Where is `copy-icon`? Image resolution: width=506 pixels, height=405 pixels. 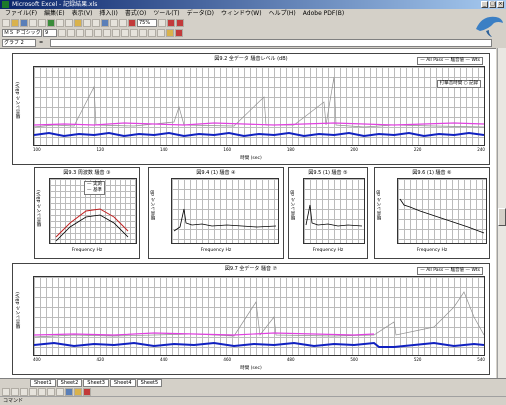 copy-icon is located at coordinates (69, 23).